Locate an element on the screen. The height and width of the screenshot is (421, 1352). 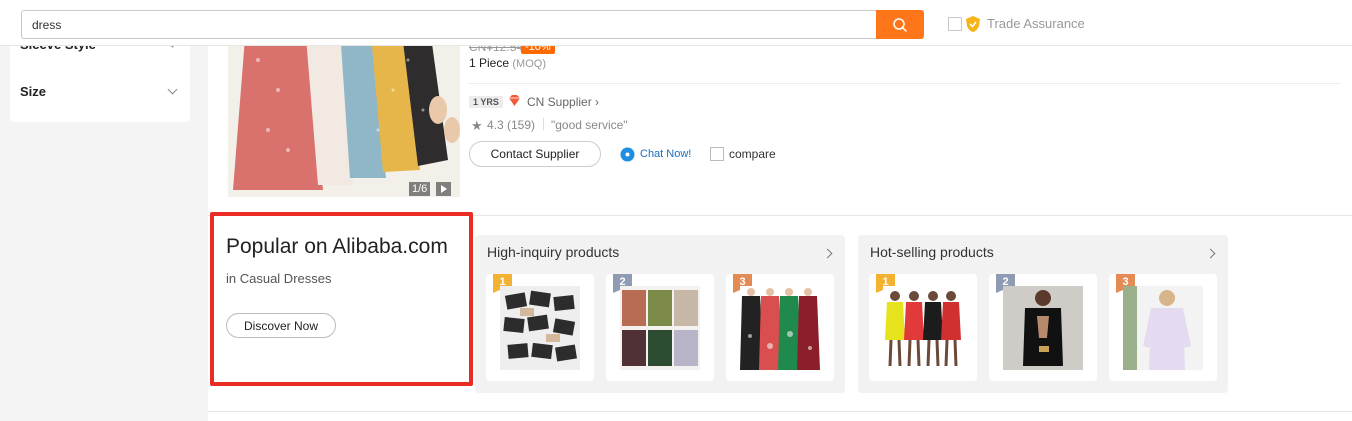
rec-title: Hot-selling products is located at coordinates (932, 252).